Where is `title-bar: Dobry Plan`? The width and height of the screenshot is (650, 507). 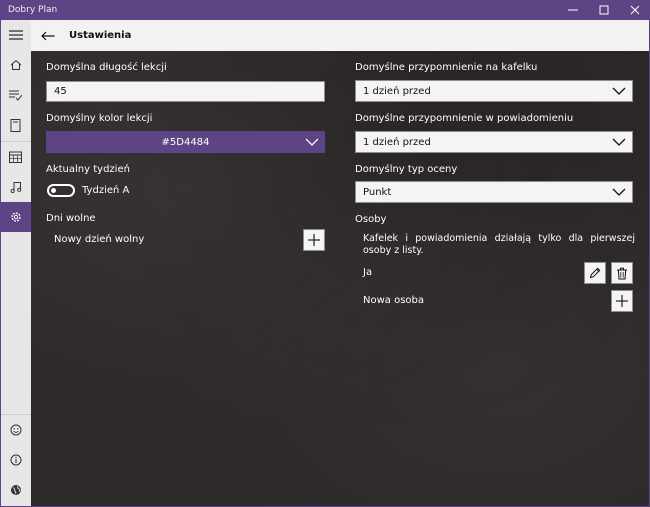
title-bar: Dobry Plan is located at coordinates (325, 10).